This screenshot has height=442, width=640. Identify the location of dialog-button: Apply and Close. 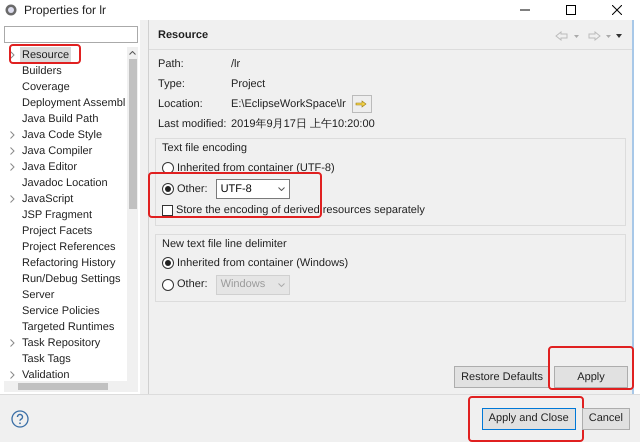
(529, 419).